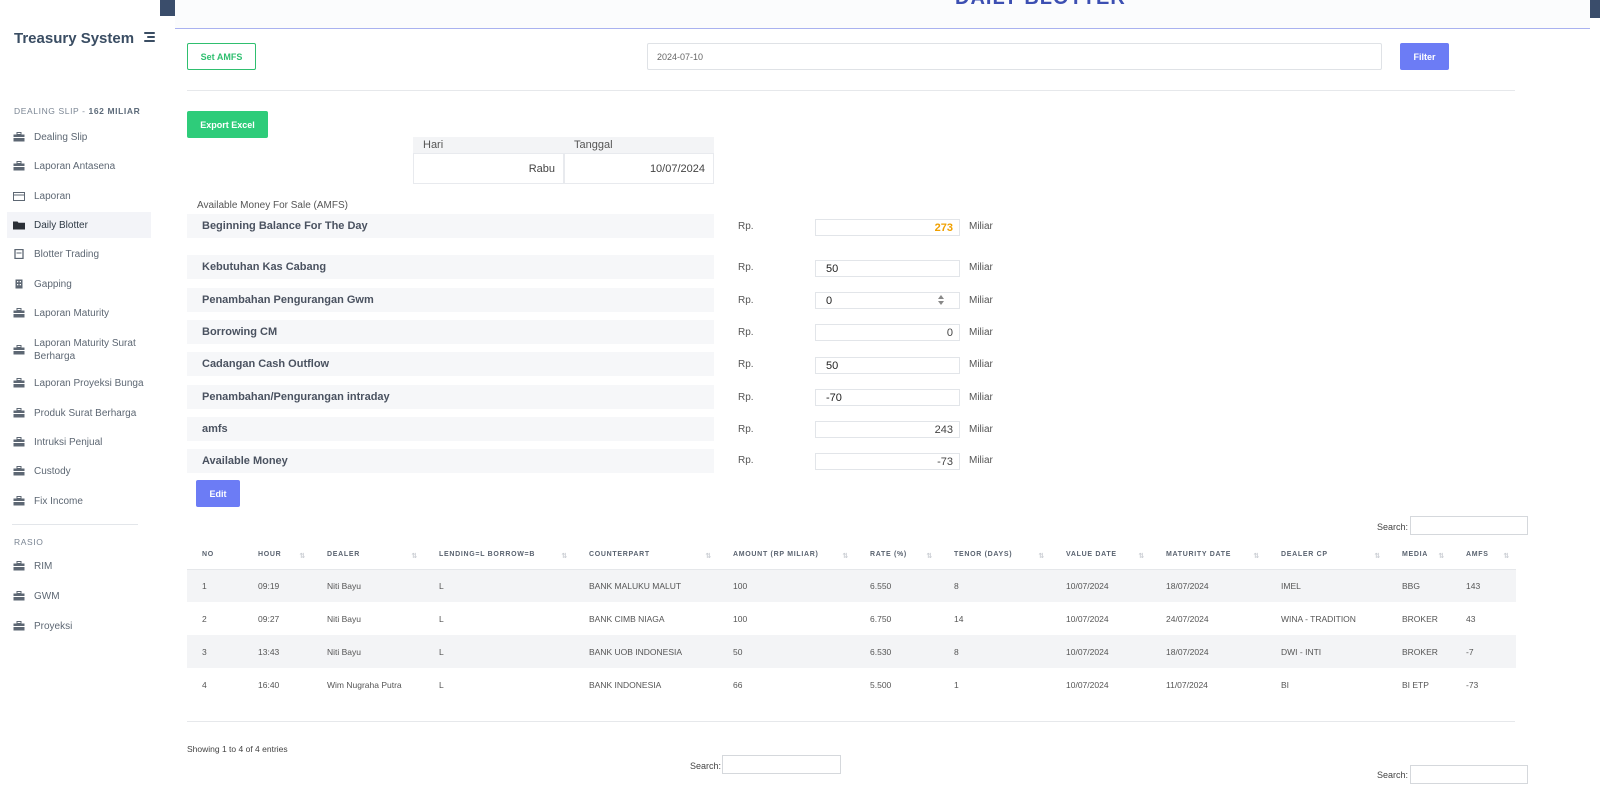 Image resolution: width=1600 pixels, height=790 pixels. Describe the element at coordinates (887, 268) in the screenshot. I see `kebutuhan-kas-input: 50` at that location.